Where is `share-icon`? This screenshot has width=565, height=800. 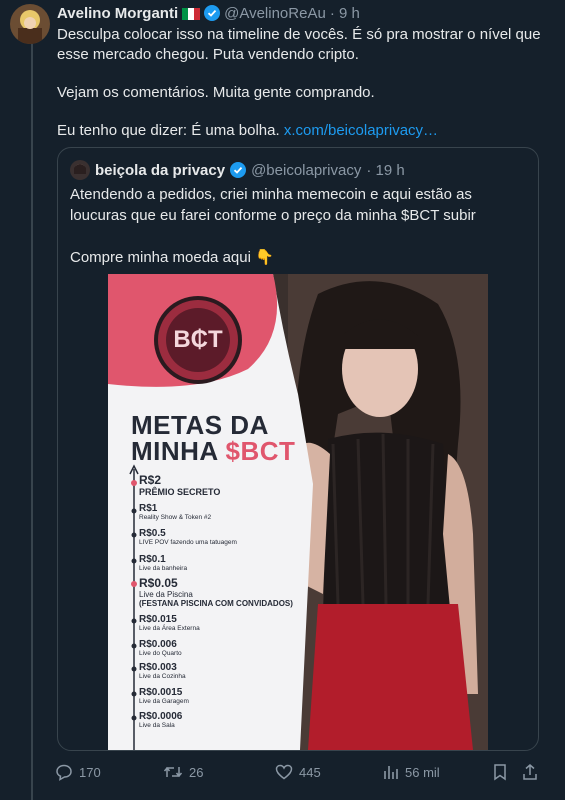
share-icon is located at coordinates (530, 772).